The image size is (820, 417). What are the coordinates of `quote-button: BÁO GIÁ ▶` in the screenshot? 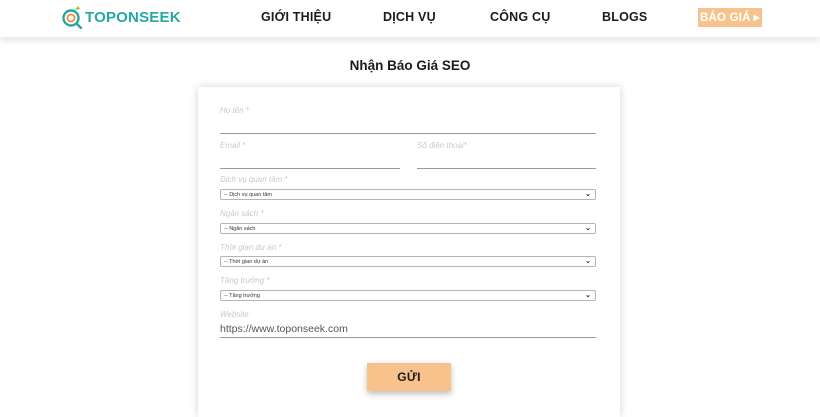 It's located at (730, 17).